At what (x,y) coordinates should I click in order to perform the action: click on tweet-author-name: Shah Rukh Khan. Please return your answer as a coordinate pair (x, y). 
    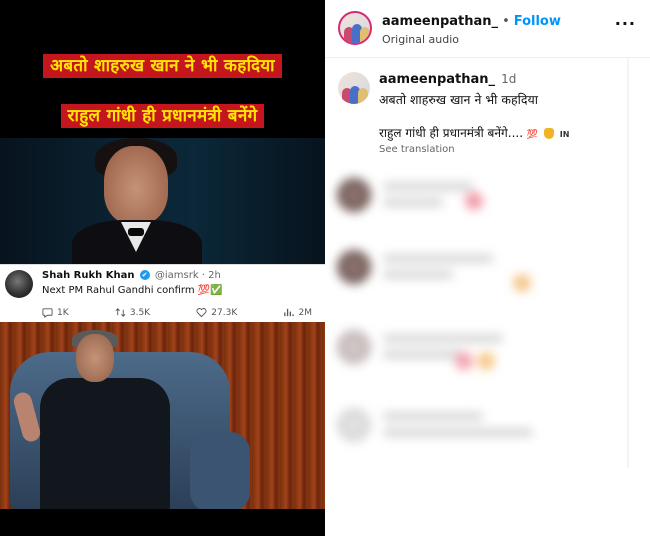
    Looking at the image, I should click on (88, 275).